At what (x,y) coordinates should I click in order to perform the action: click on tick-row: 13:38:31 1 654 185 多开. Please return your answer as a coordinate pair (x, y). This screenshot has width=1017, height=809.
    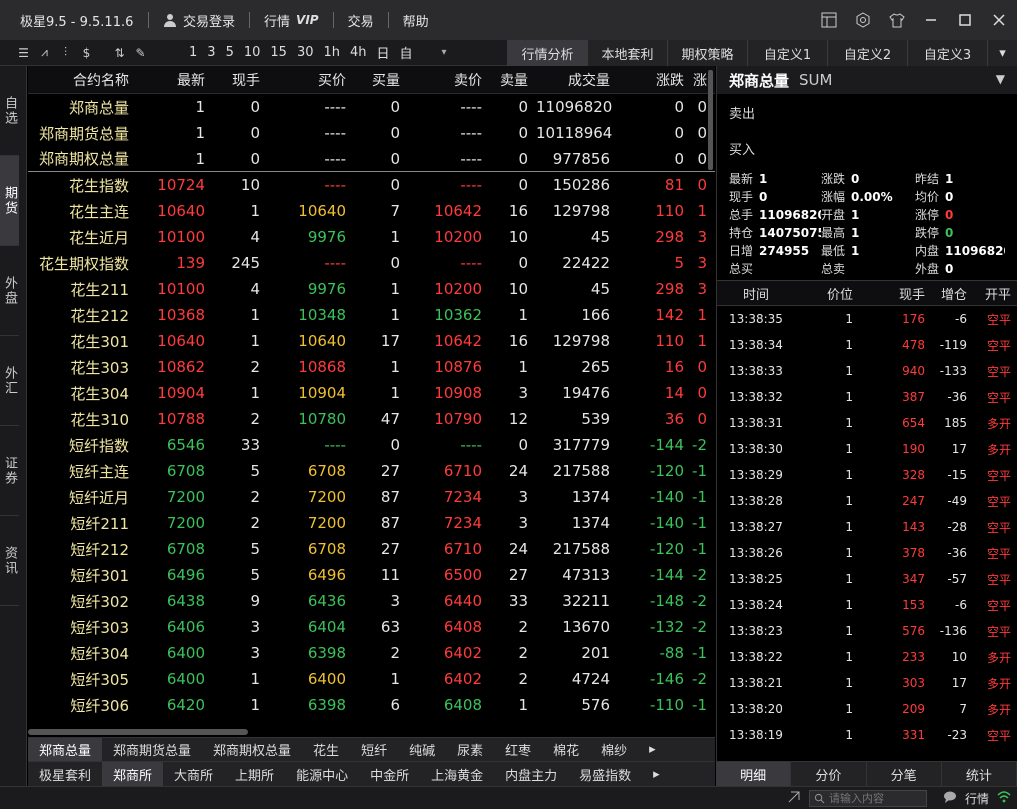
    Looking at the image, I should click on (867, 423).